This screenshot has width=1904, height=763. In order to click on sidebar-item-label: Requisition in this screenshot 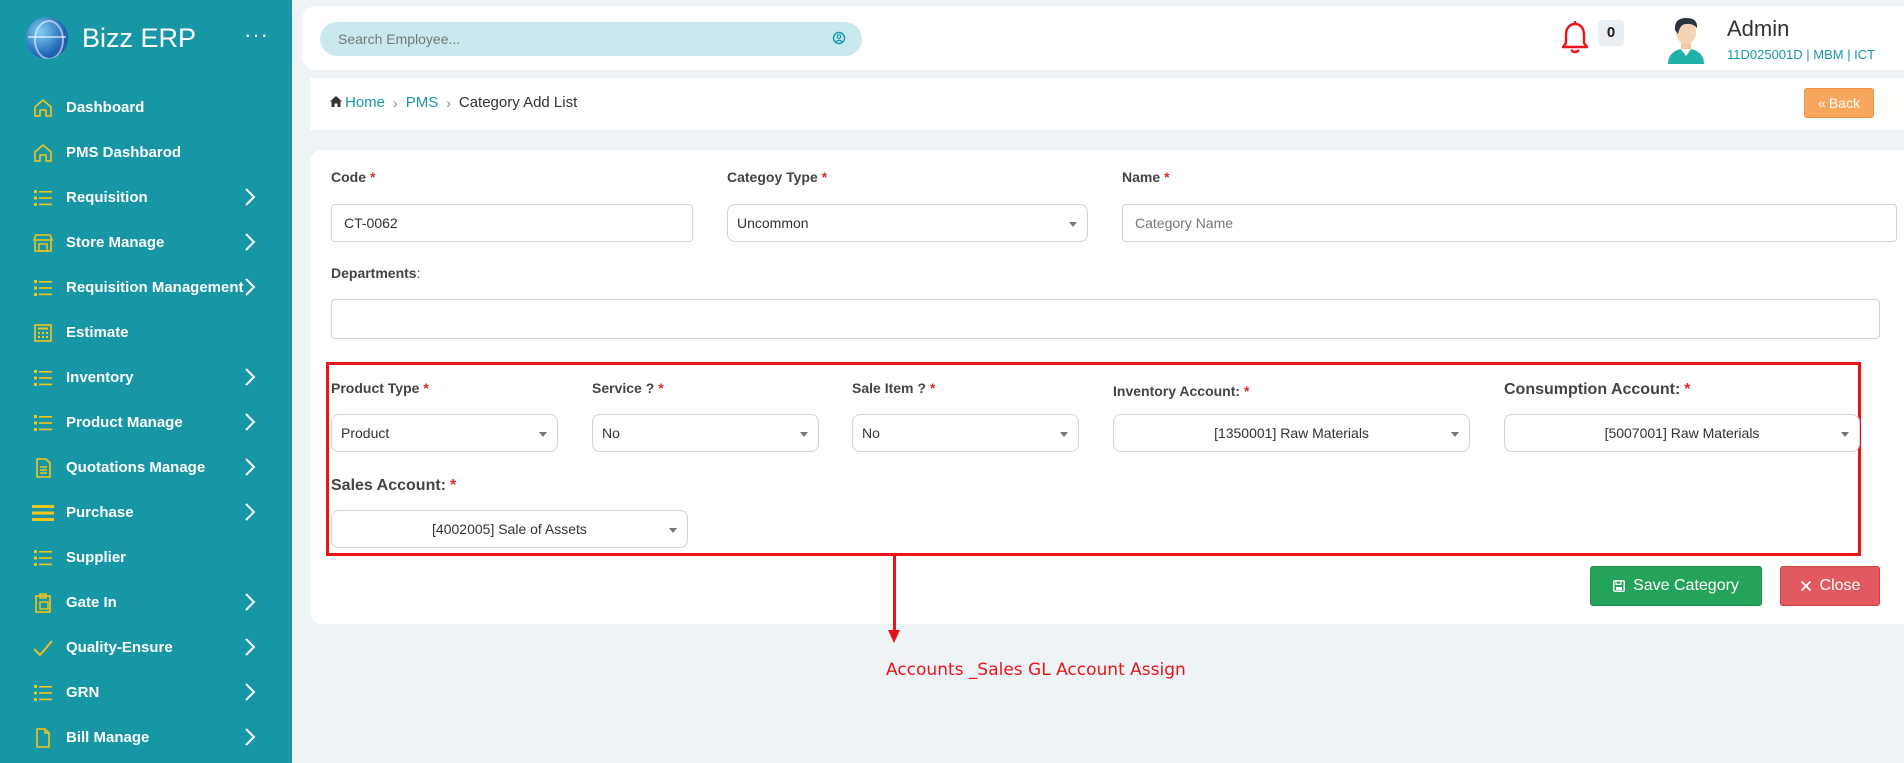, I will do `click(107, 197)`.